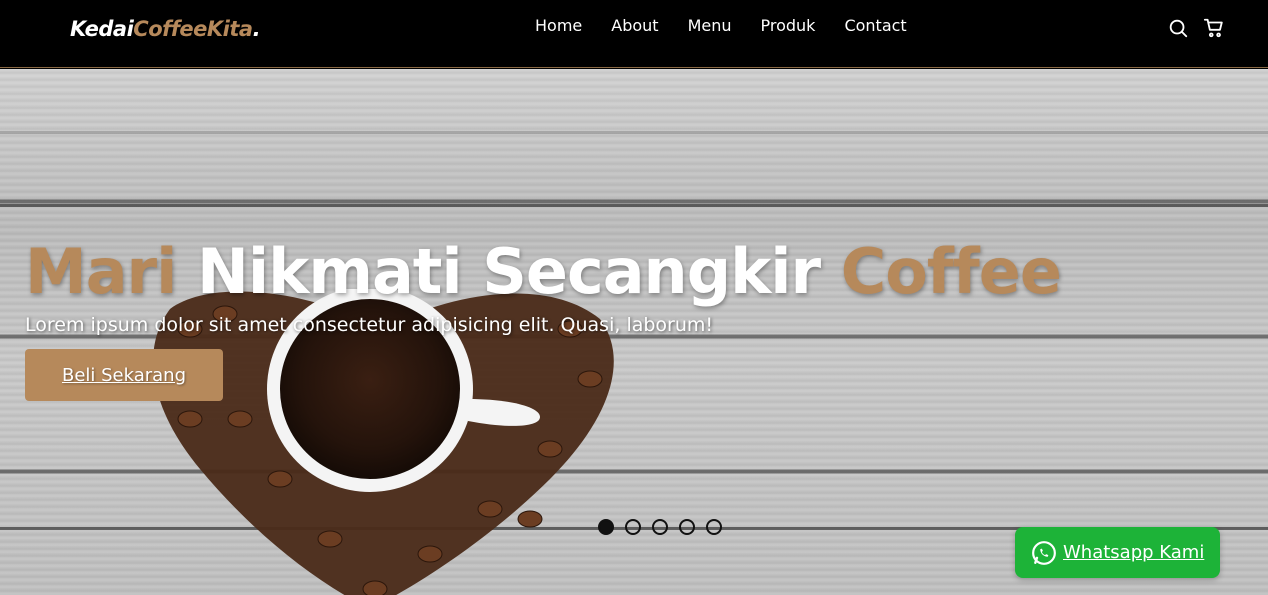 The image size is (1268, 595). Describe the element at coordinates (1134, 552) in the screenshot. I see `whatsapp-label: Whatsapp Kami` at that location.